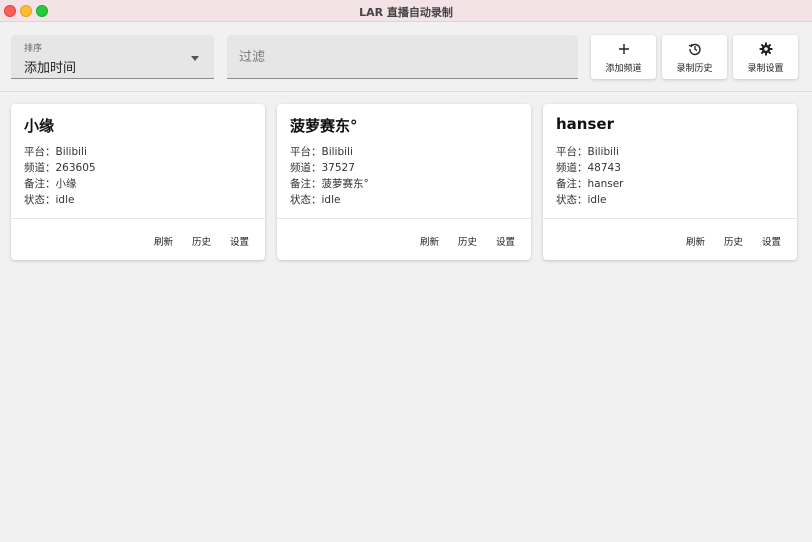  I want to click on sort-select-label: 排序, so click(33, 49).